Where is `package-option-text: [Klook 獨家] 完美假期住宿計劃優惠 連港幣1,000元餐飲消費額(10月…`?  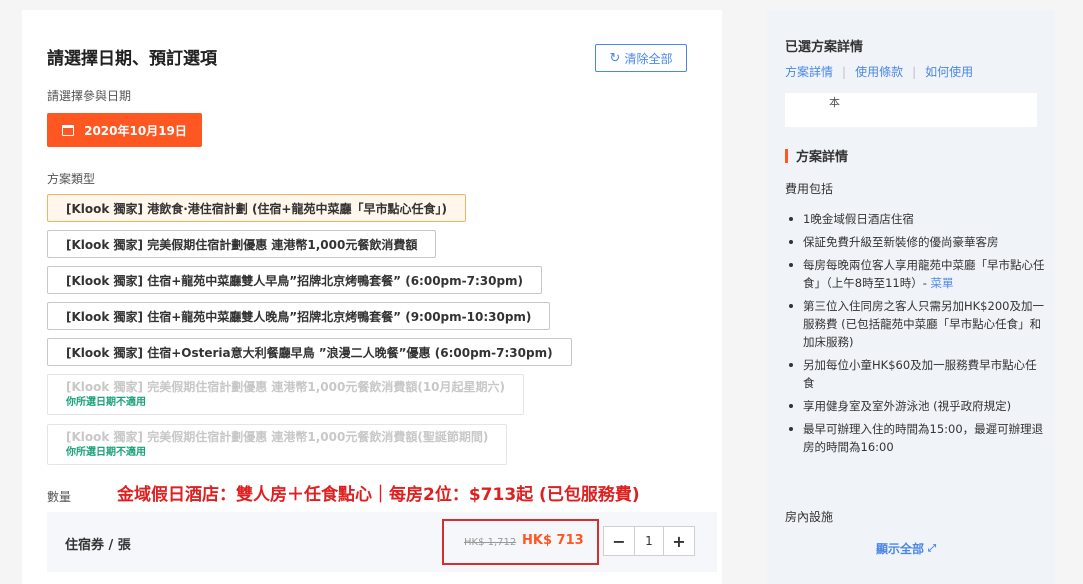
package-option-text: [Klook 獨家] 完美假期住宿計劃優惠 連港幣1,000元餐飲消費額(10月… is located at coordinates (286, 387).